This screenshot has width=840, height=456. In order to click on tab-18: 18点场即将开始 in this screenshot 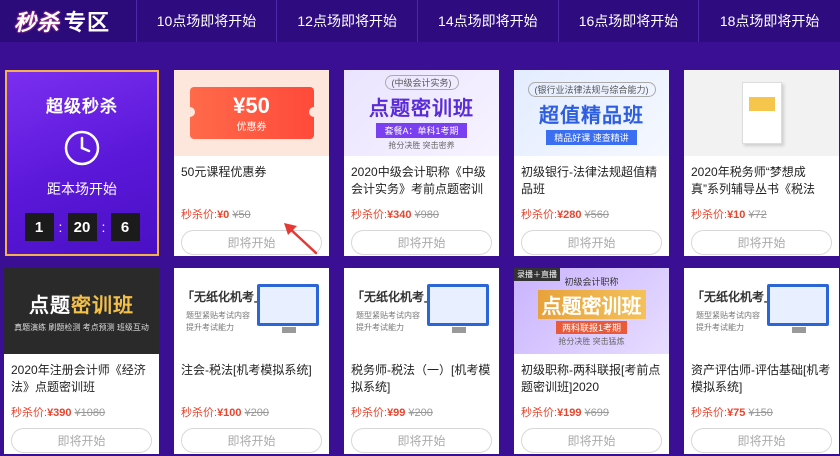, I will do `click(769, 21)`.